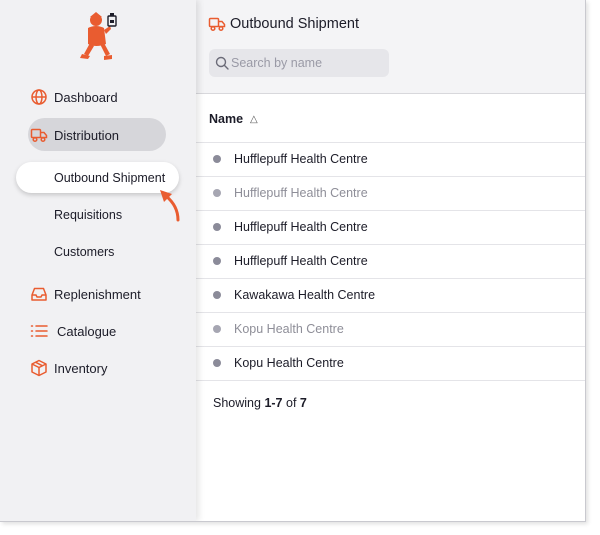 The image size is (600, 535). I want to click on sidebar-subitem-requisitions: Requisitions, so click(88, 215).